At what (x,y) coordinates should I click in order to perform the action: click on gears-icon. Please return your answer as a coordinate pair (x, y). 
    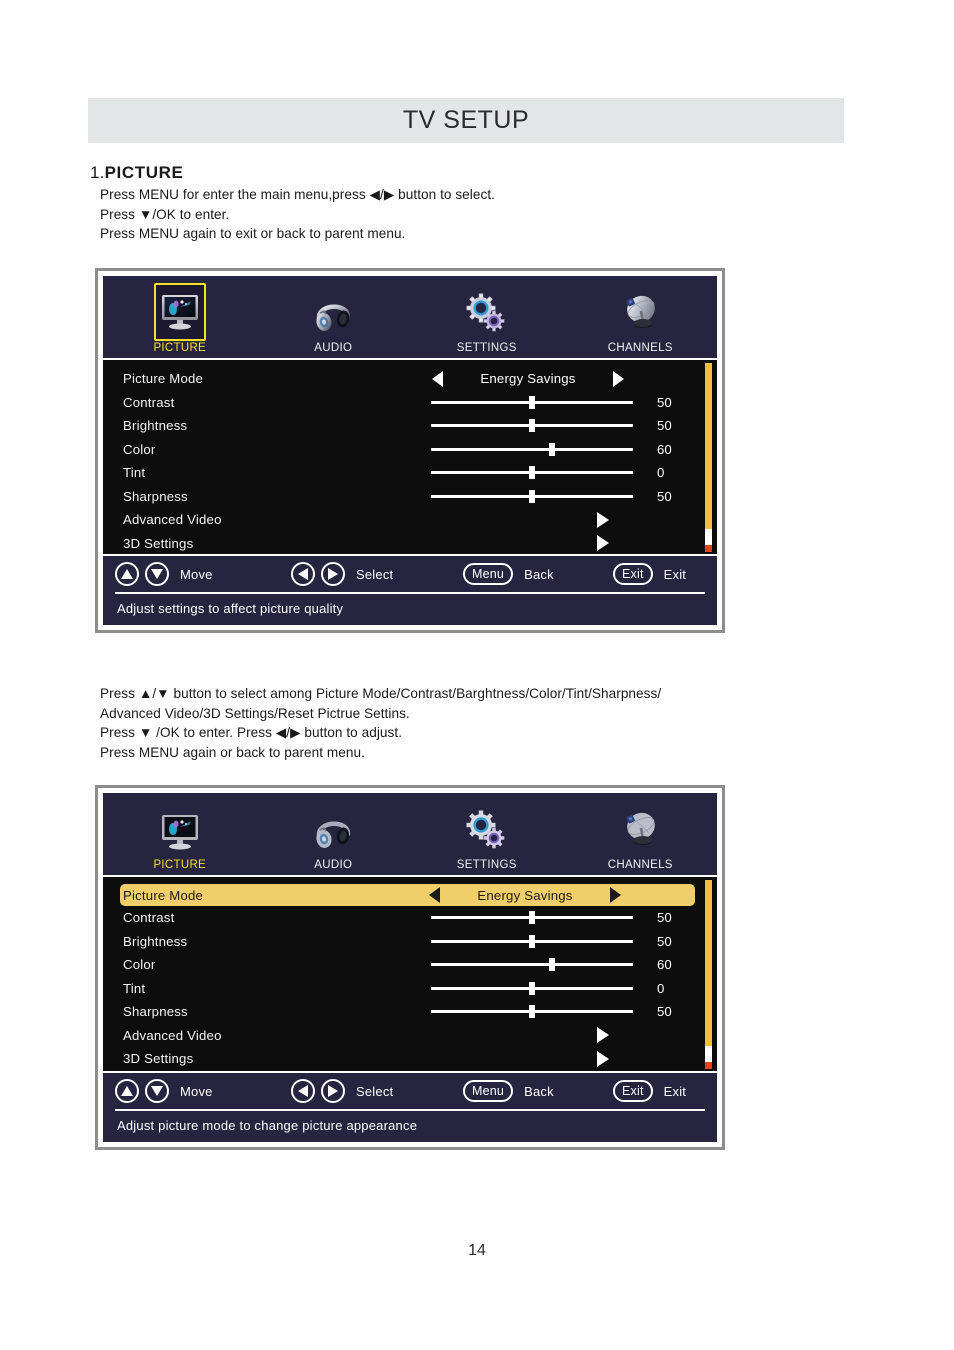
    Looking at the image, I should click on (487, 831).